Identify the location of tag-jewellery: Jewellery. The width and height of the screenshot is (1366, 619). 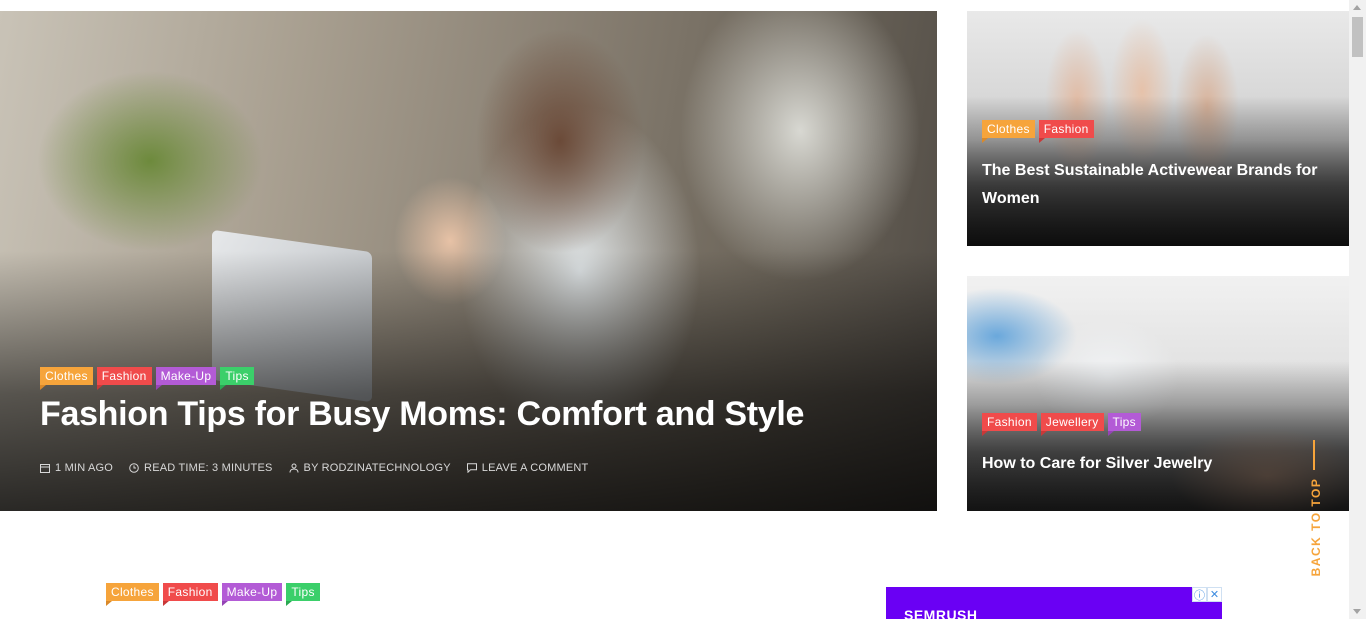
(1072, 424).